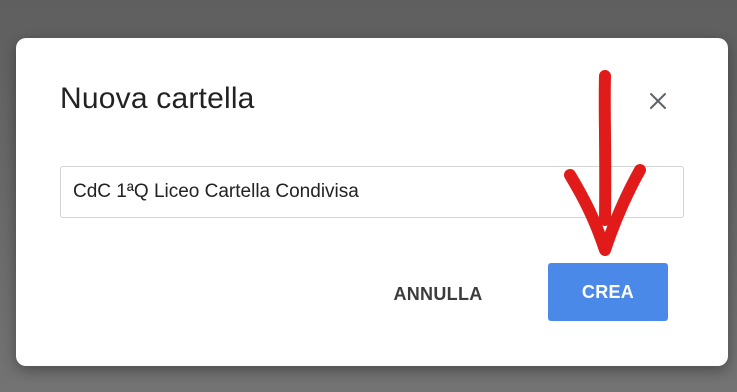 The height and width of the screenshot is (392, 737). What do you see at coordinates (608, 292) in the screenshot?
I see `create-button: CREA` at bounding box center [608, 292].